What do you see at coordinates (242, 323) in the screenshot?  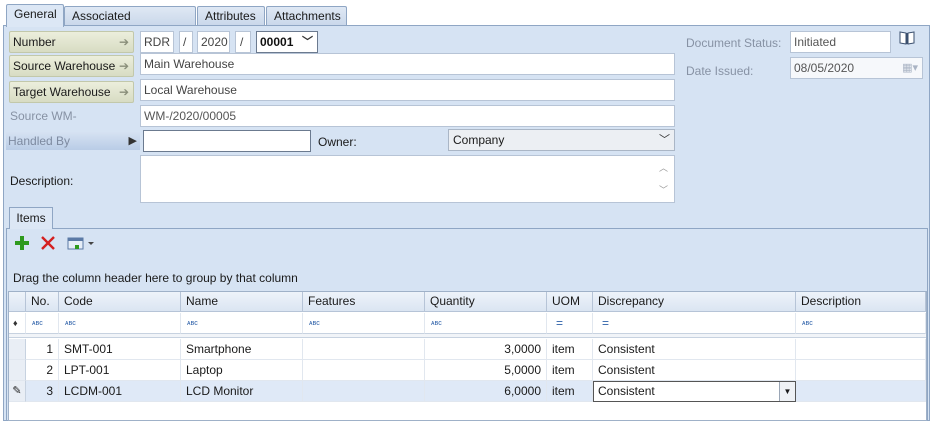 I see `filter-name: ᴀʙᴄ` at bounding box center [242, 323].